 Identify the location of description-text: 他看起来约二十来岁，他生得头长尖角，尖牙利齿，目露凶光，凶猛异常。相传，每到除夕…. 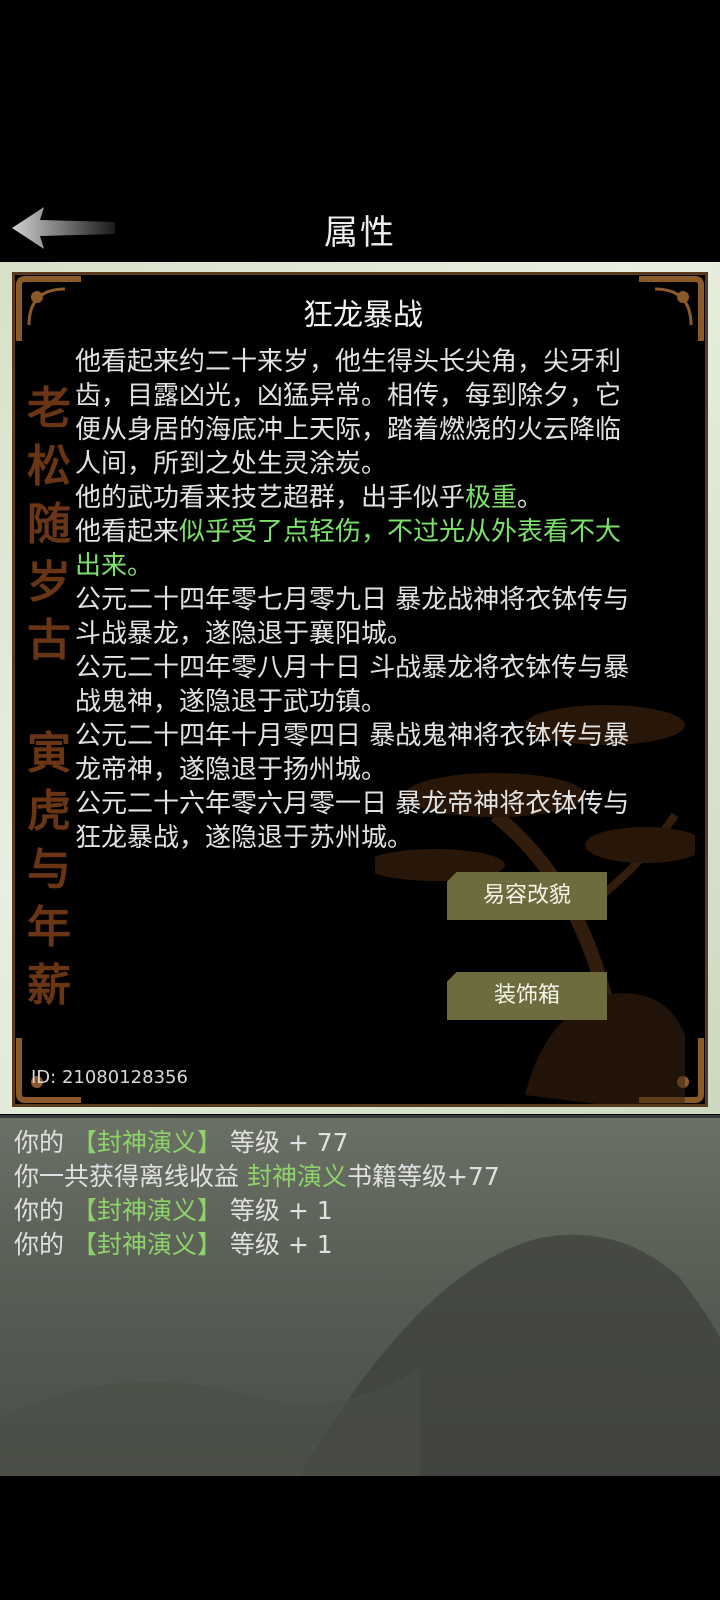
(348, 413).